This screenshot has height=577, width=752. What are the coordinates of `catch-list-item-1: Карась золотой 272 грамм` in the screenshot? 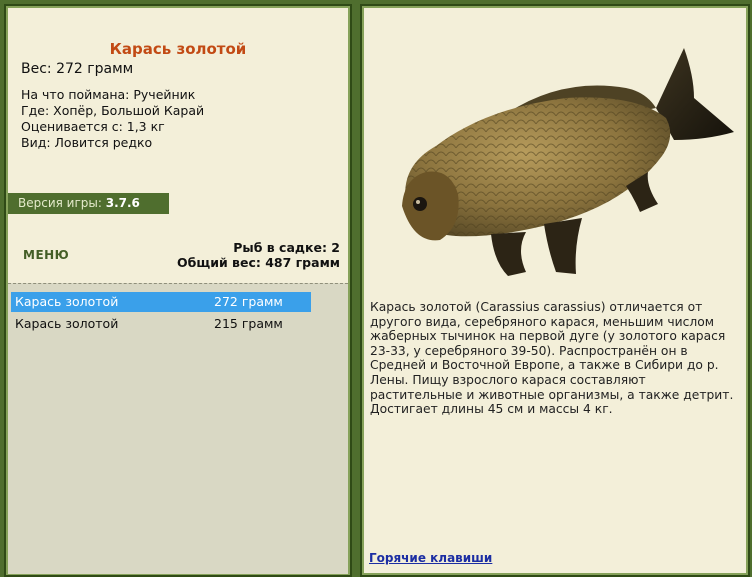 It's located at (161, 302).